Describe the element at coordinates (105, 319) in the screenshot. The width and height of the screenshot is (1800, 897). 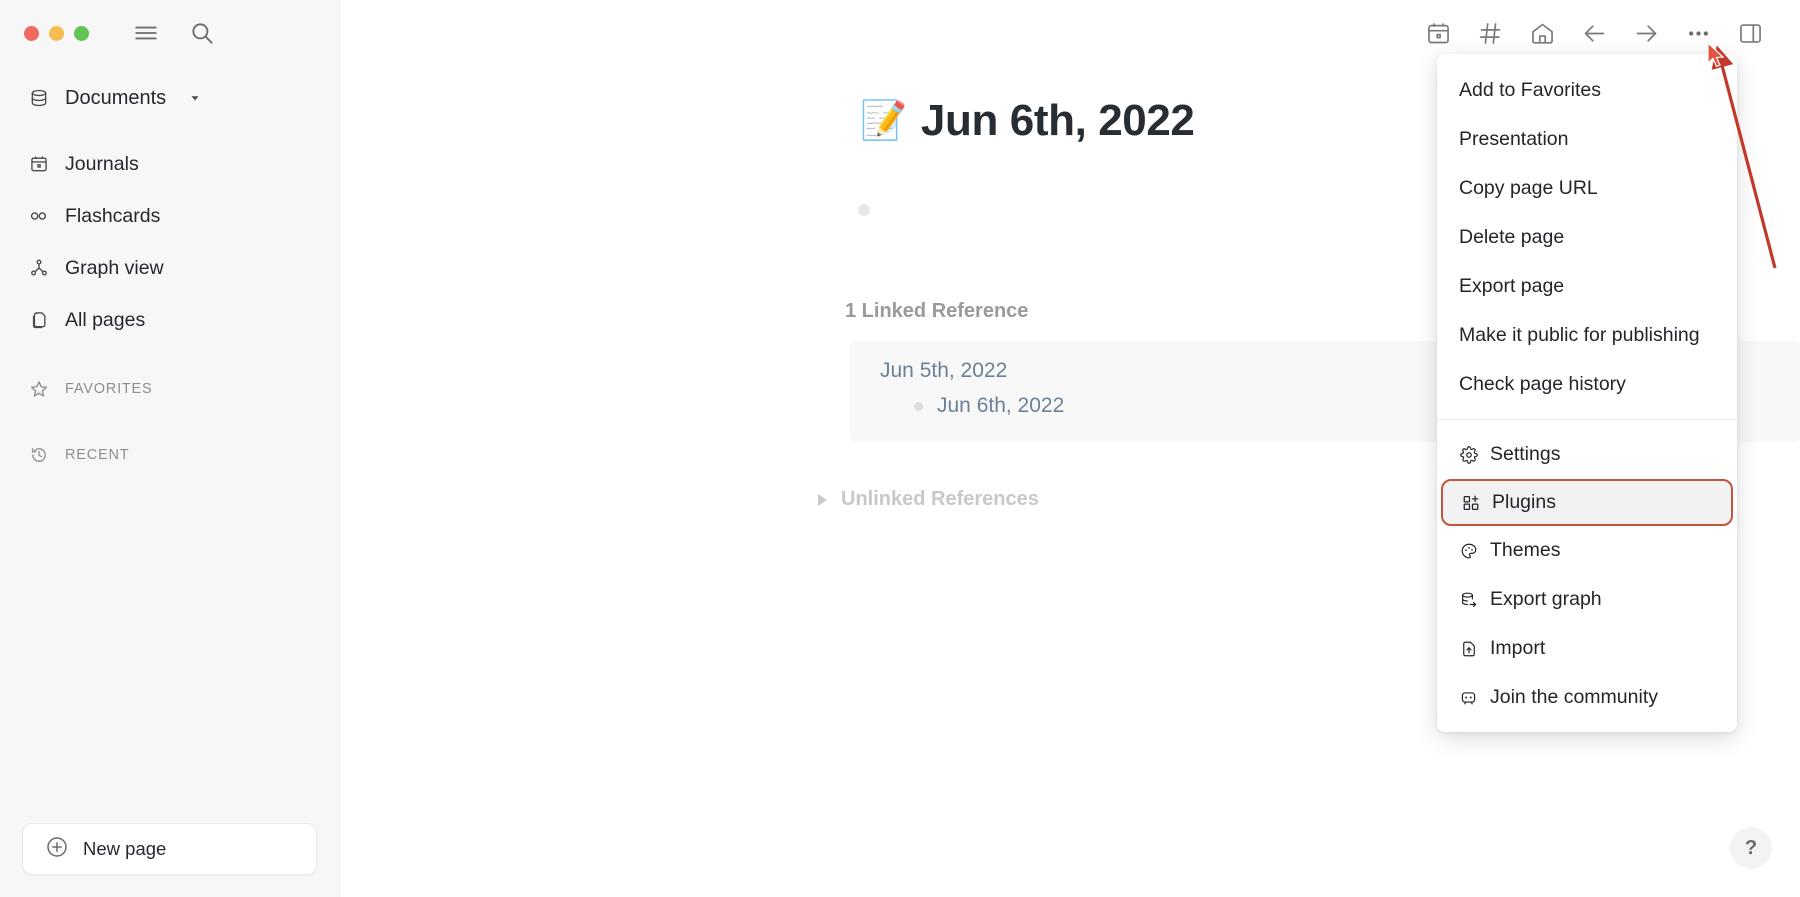
I see `sidebar-item-label: All pages` at that location.